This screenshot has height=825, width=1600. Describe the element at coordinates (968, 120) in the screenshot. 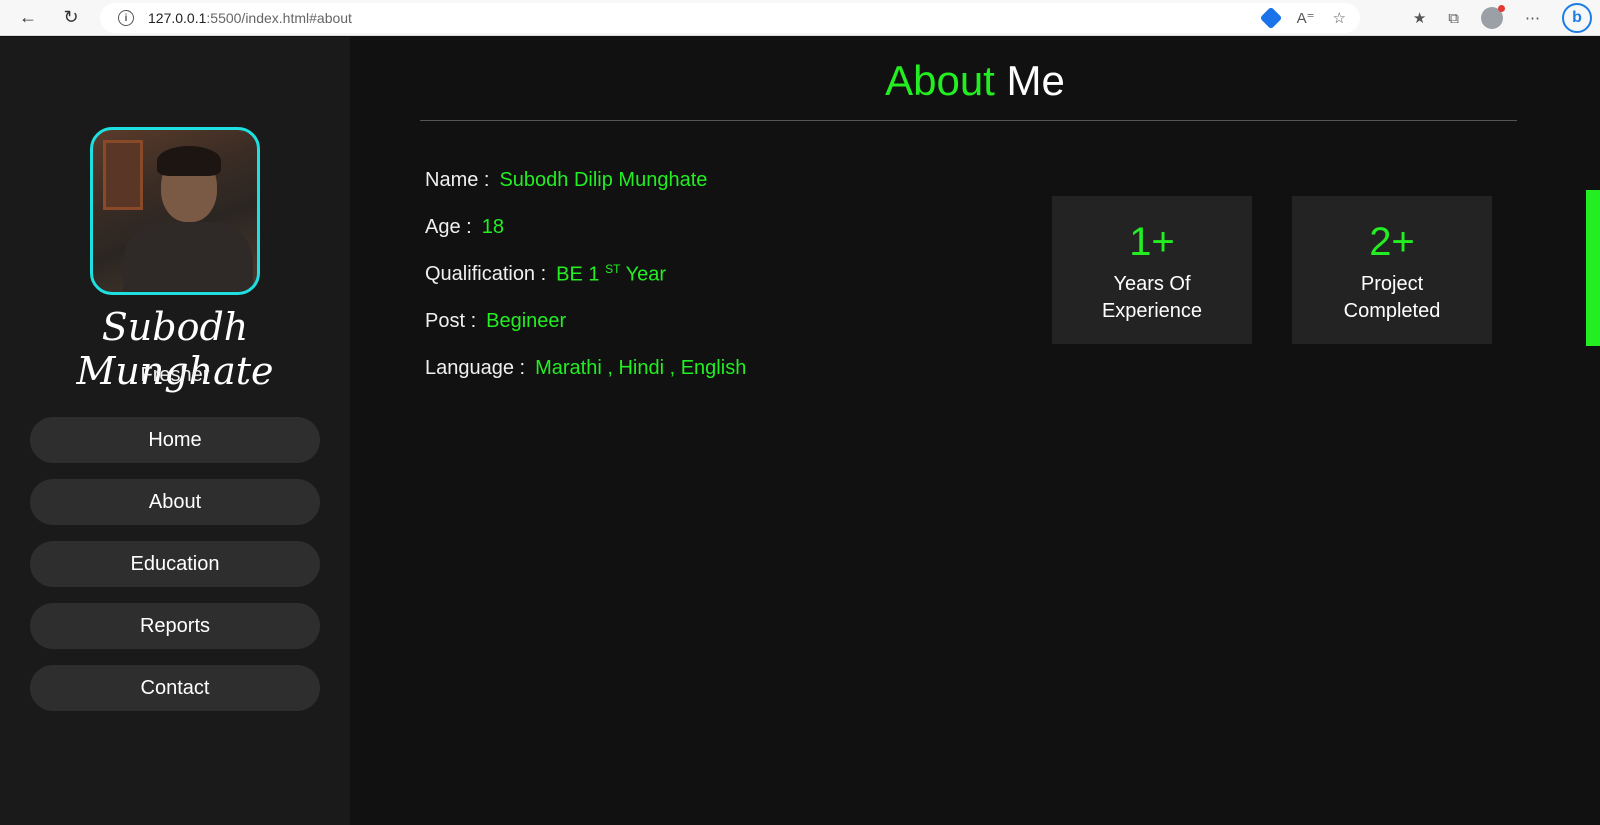

I see `title-divider` at that location.